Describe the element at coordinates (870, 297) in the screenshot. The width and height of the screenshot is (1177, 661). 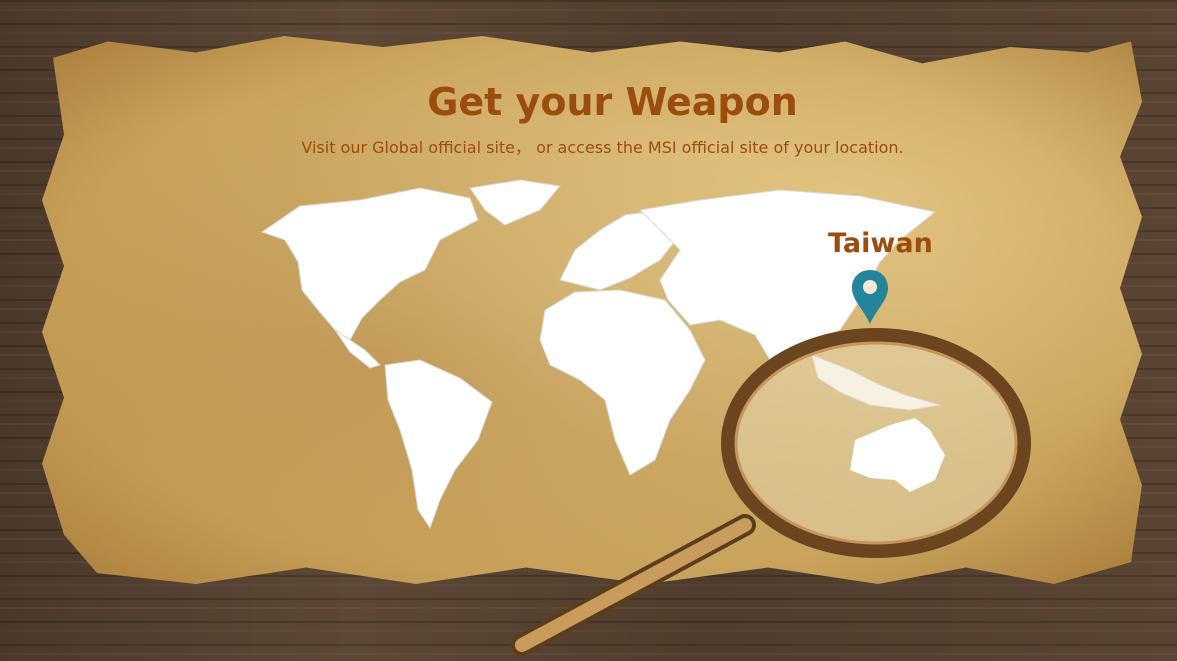
I see `map-pin-icon` at that location.